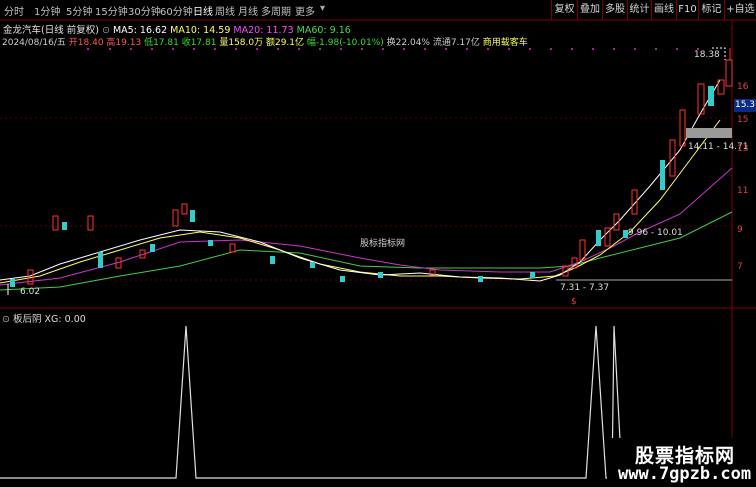 Image resolution: width=756 pixels, height=487 pixels. I want to click on current-price-badge: 15.3, so click(745, 105).